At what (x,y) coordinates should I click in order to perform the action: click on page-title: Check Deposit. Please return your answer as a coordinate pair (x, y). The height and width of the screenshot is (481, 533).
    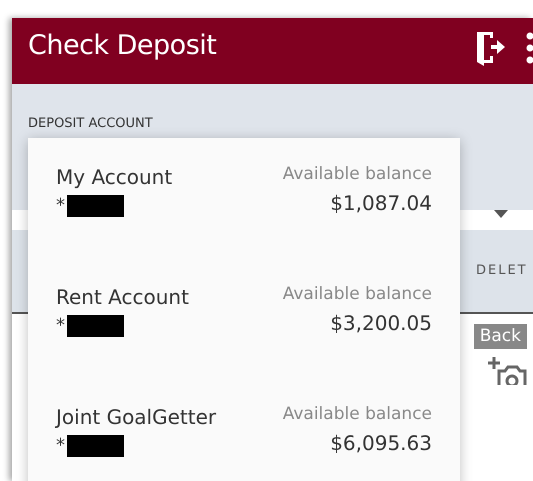
    Looking at the image, I should click on (122, 46).